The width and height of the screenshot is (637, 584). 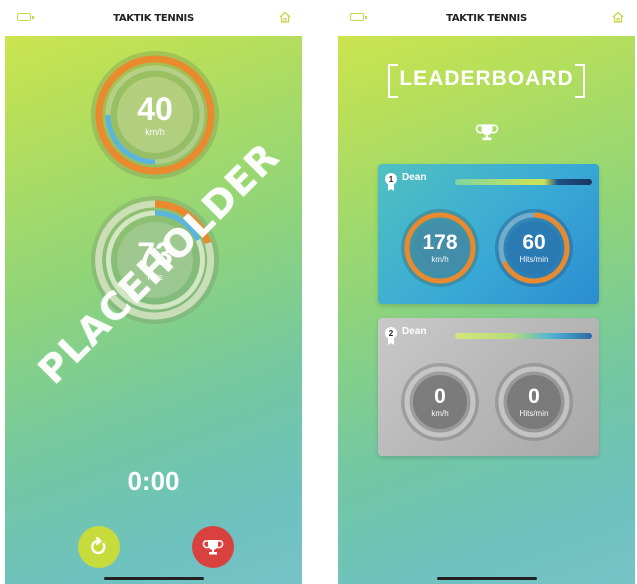 I want to click on leaderboard-entry: 2 Dean 0 km/h 0 Hits/min, so click(x=488, y=387).